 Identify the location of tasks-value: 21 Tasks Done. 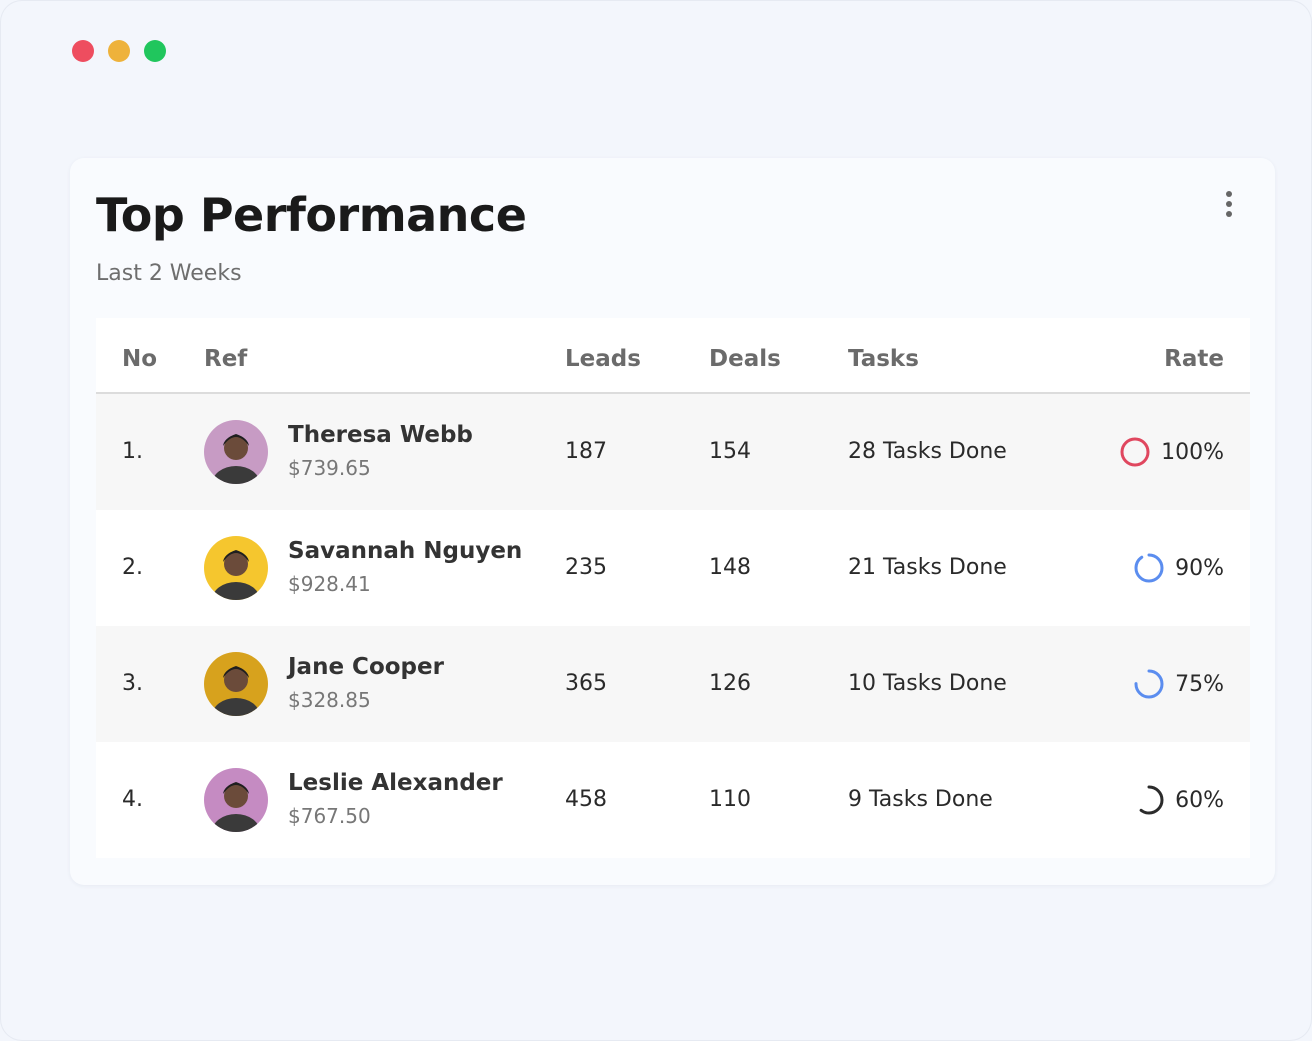
(927, 567).